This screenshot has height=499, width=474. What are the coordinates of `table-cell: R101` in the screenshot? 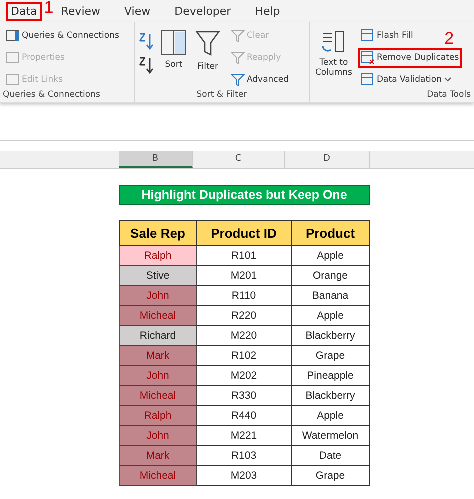 It's located at (244, 256).